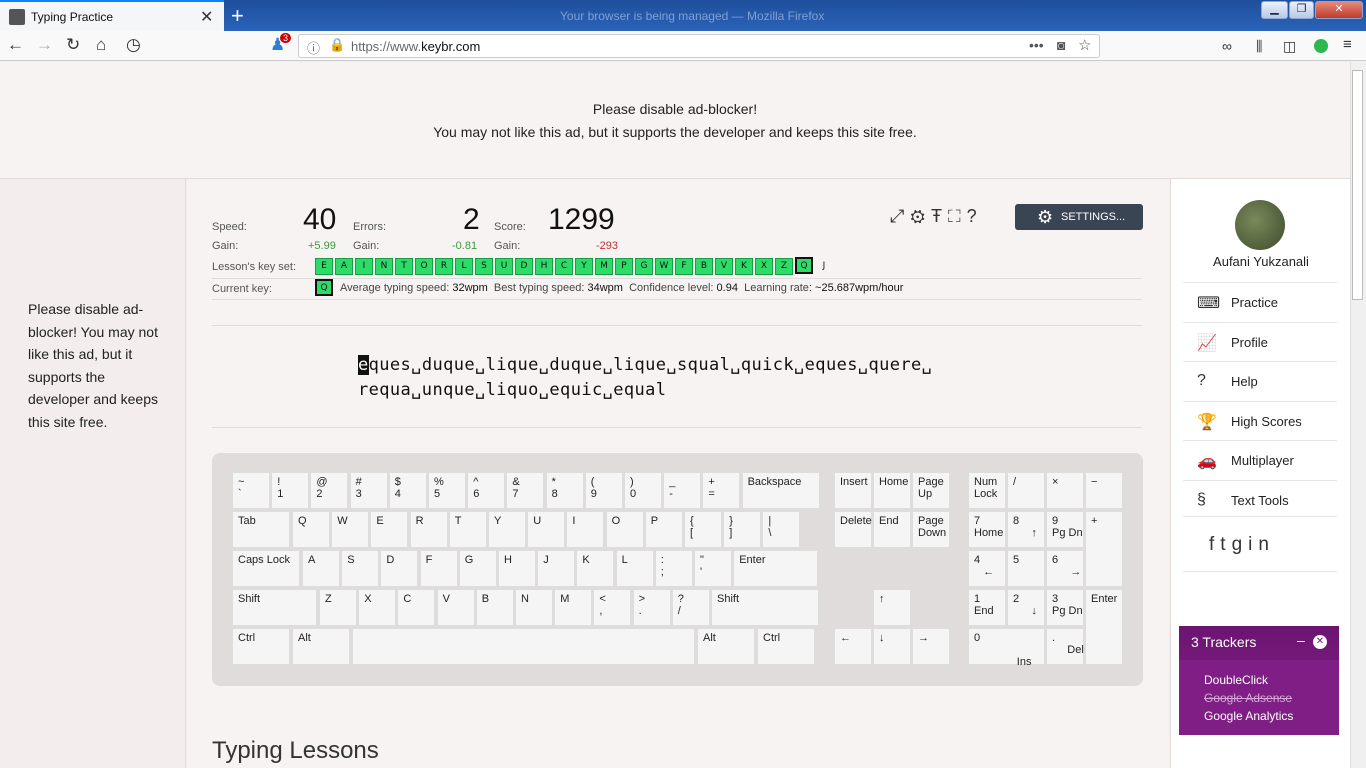 This screenshot has width=1366, height=768. What do you see at coordinates (112, 15) in the screenshot?
I see `tab-typing-practice: Typing Practice ✕` at bounding box center [112, 15].